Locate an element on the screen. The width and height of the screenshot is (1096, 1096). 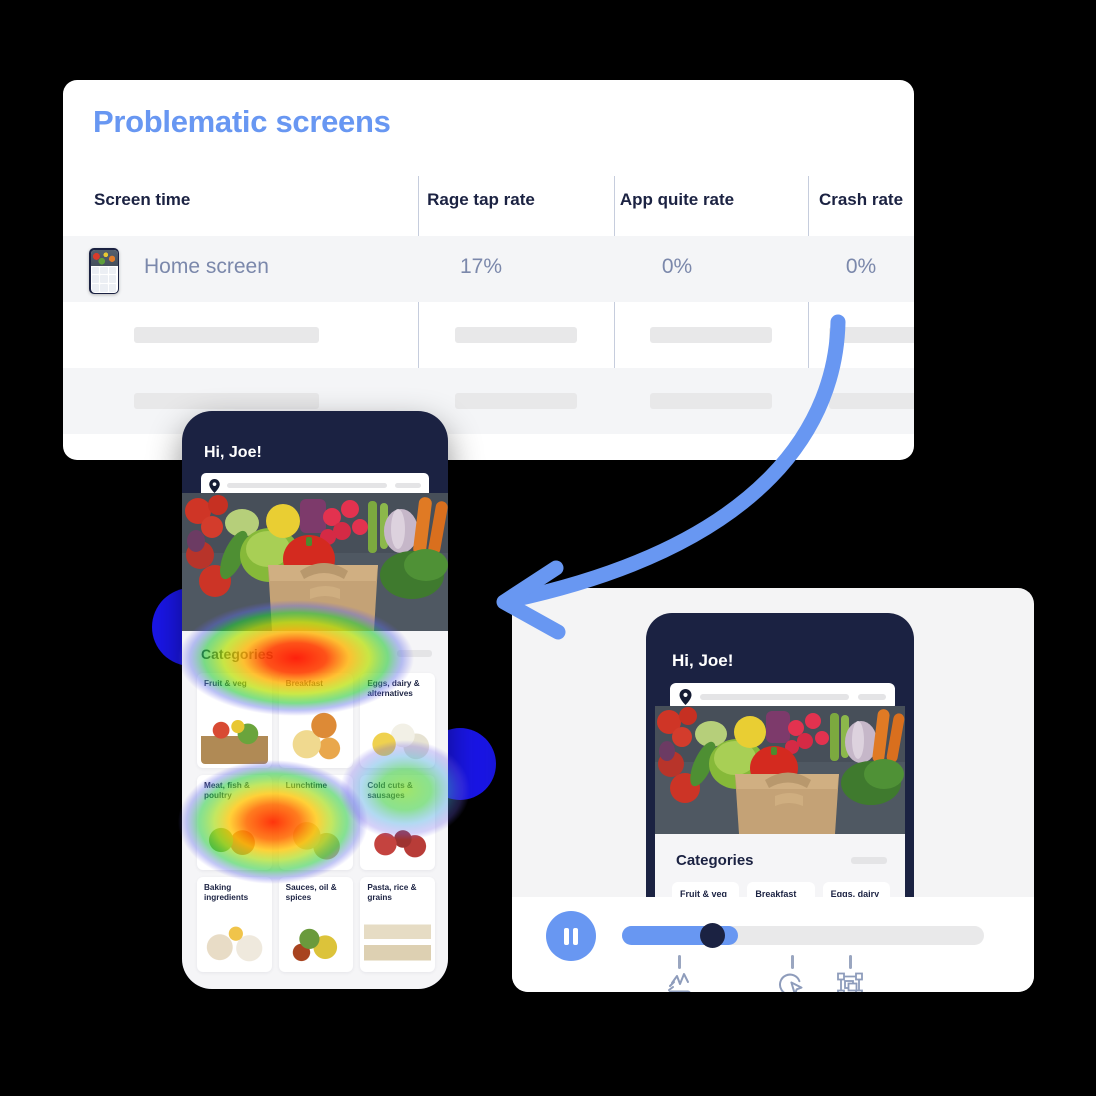
curved-arrow-icon is located at coordinates (680, 475).